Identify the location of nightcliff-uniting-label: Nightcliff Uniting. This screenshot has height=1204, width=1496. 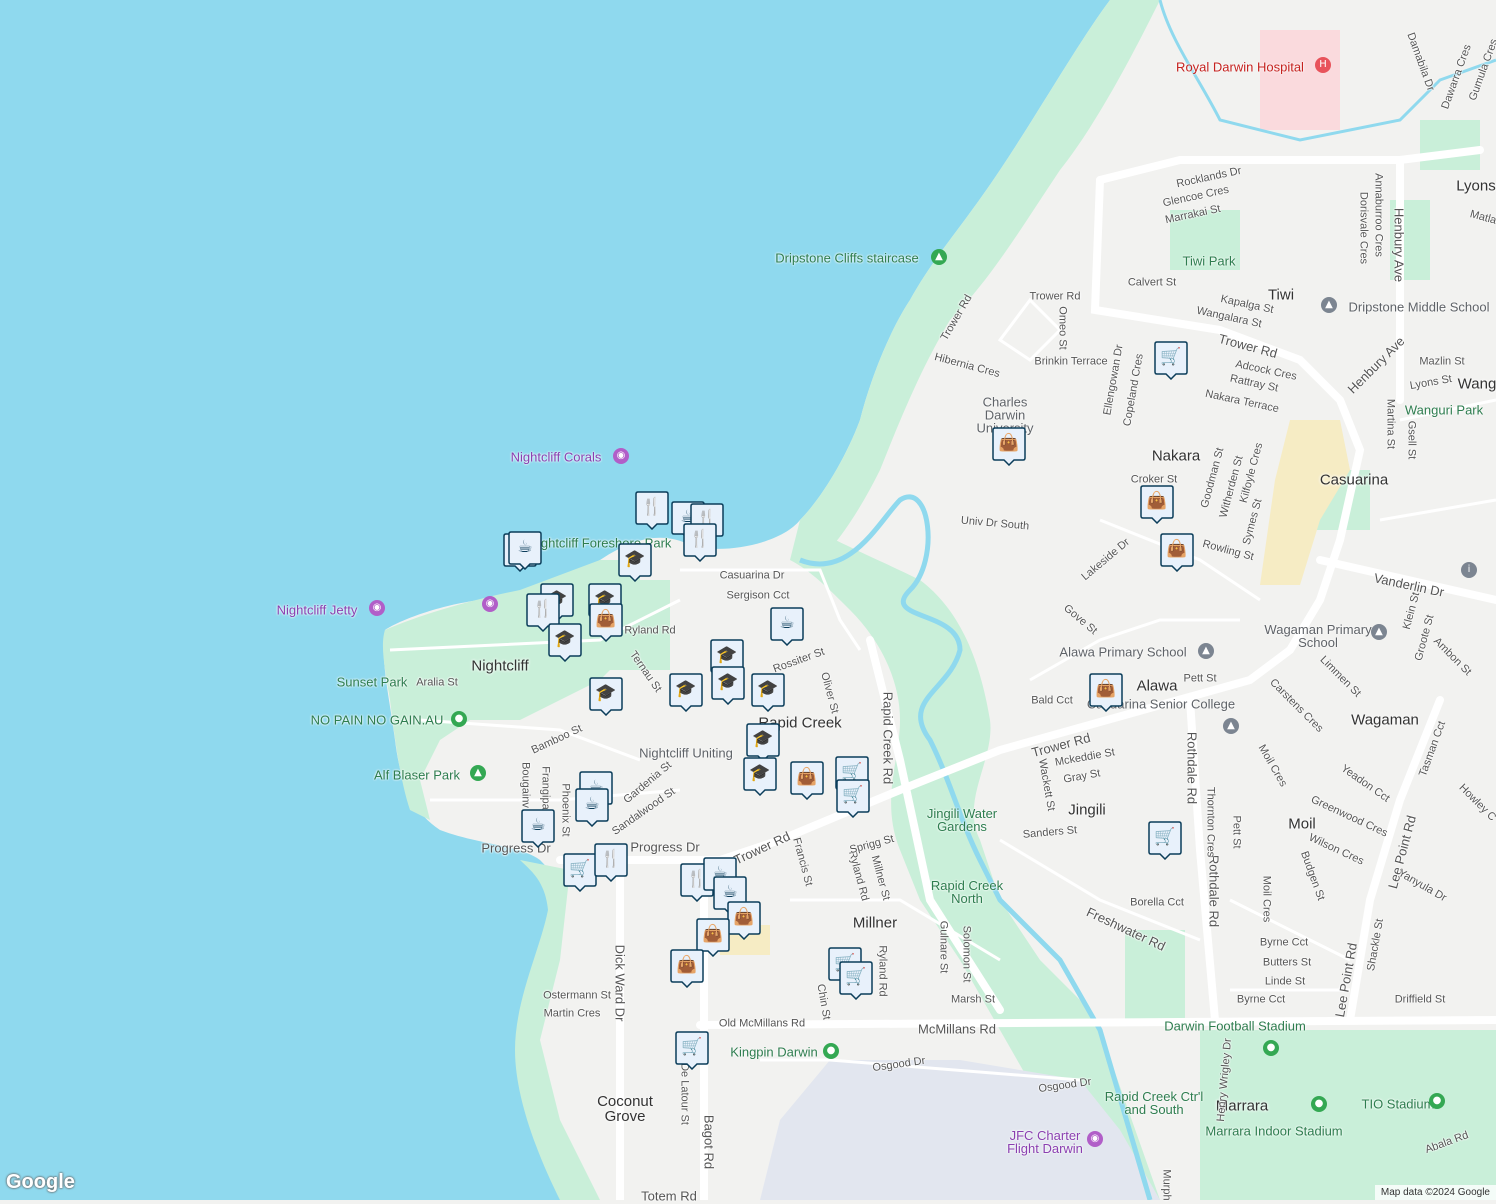
(686, 753).